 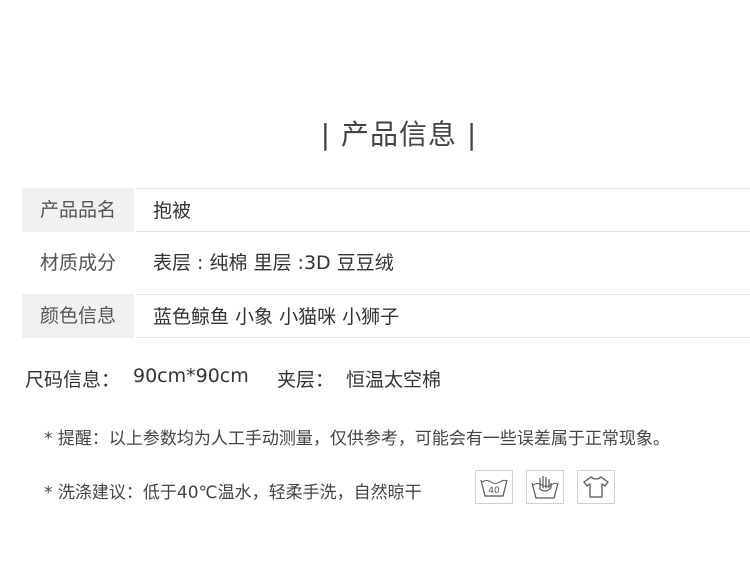 What do you see at coordinates (78, 210) in the screenshot?
I see `spec-label: 产品品名` at bounding box center [78, 210].